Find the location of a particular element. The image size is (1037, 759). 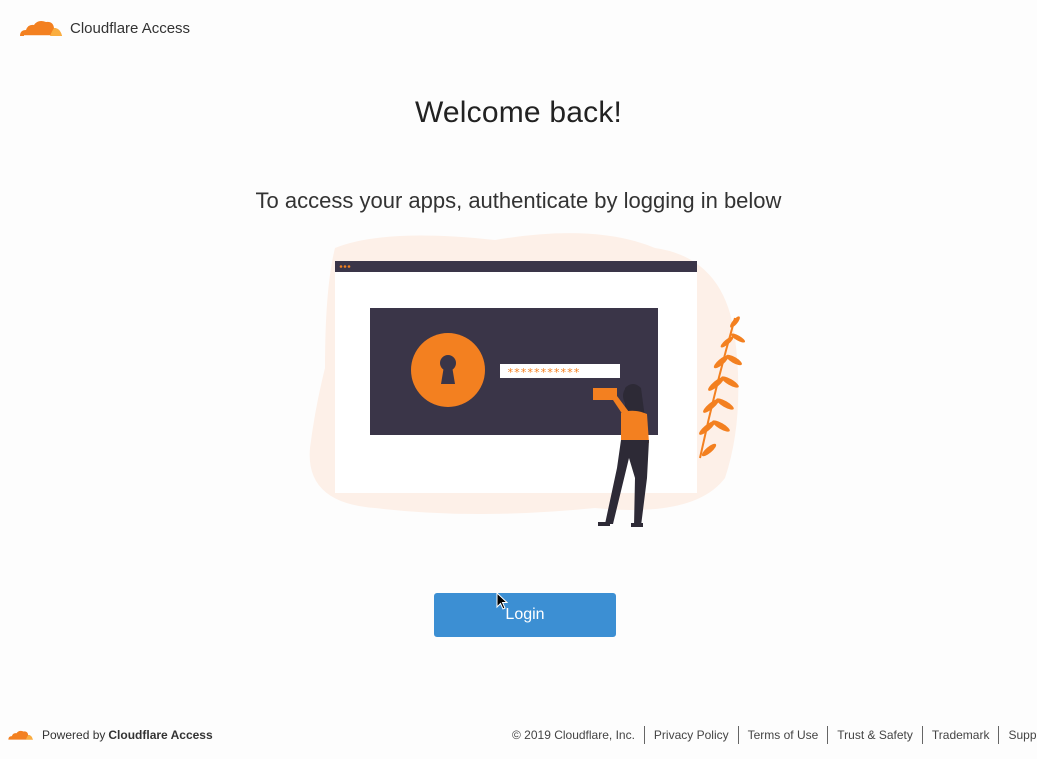

copyright-text: © 2019 Cloudflare, Inc. is located at coordinates (573, 735).